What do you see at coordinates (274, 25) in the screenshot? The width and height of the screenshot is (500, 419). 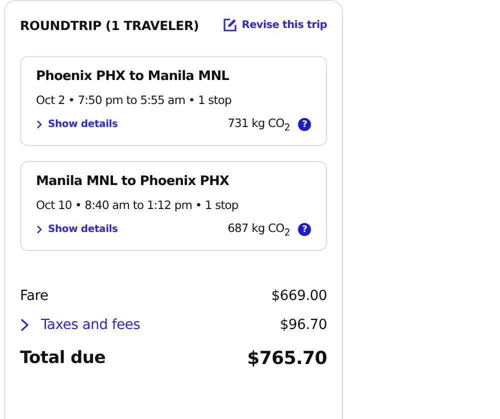 I see `revise-link: Revise this trip` at bounding box center [274, 25].